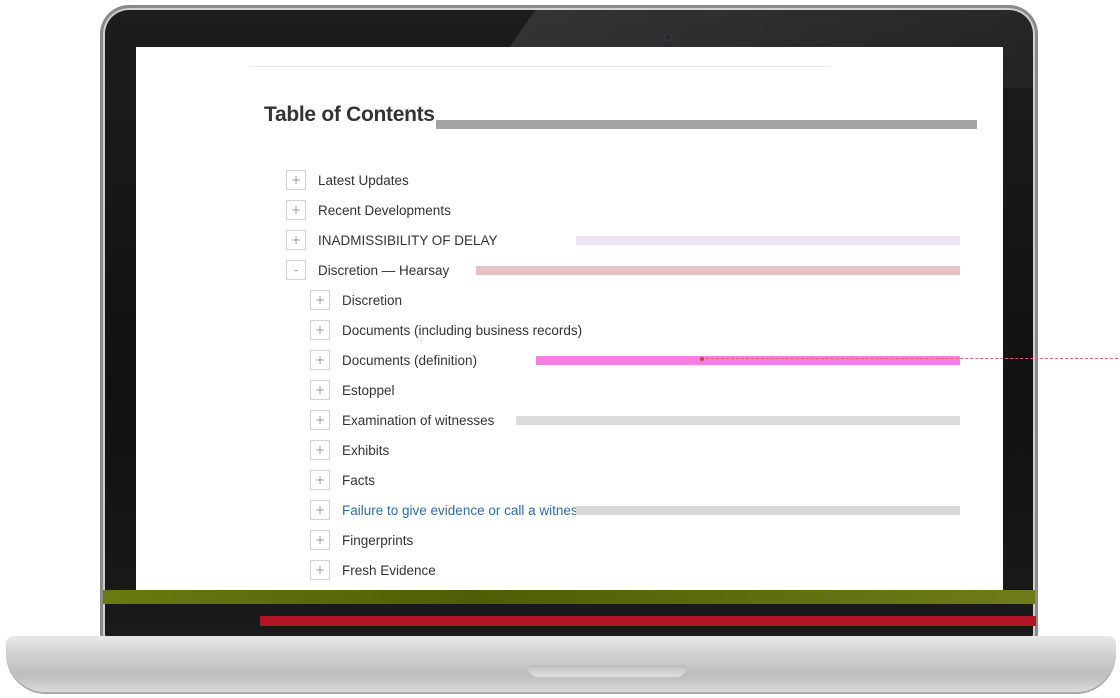 This screenshot has height=698, width=1120. I want to click on toc-item-label: Estoppel, so click(368, 390).